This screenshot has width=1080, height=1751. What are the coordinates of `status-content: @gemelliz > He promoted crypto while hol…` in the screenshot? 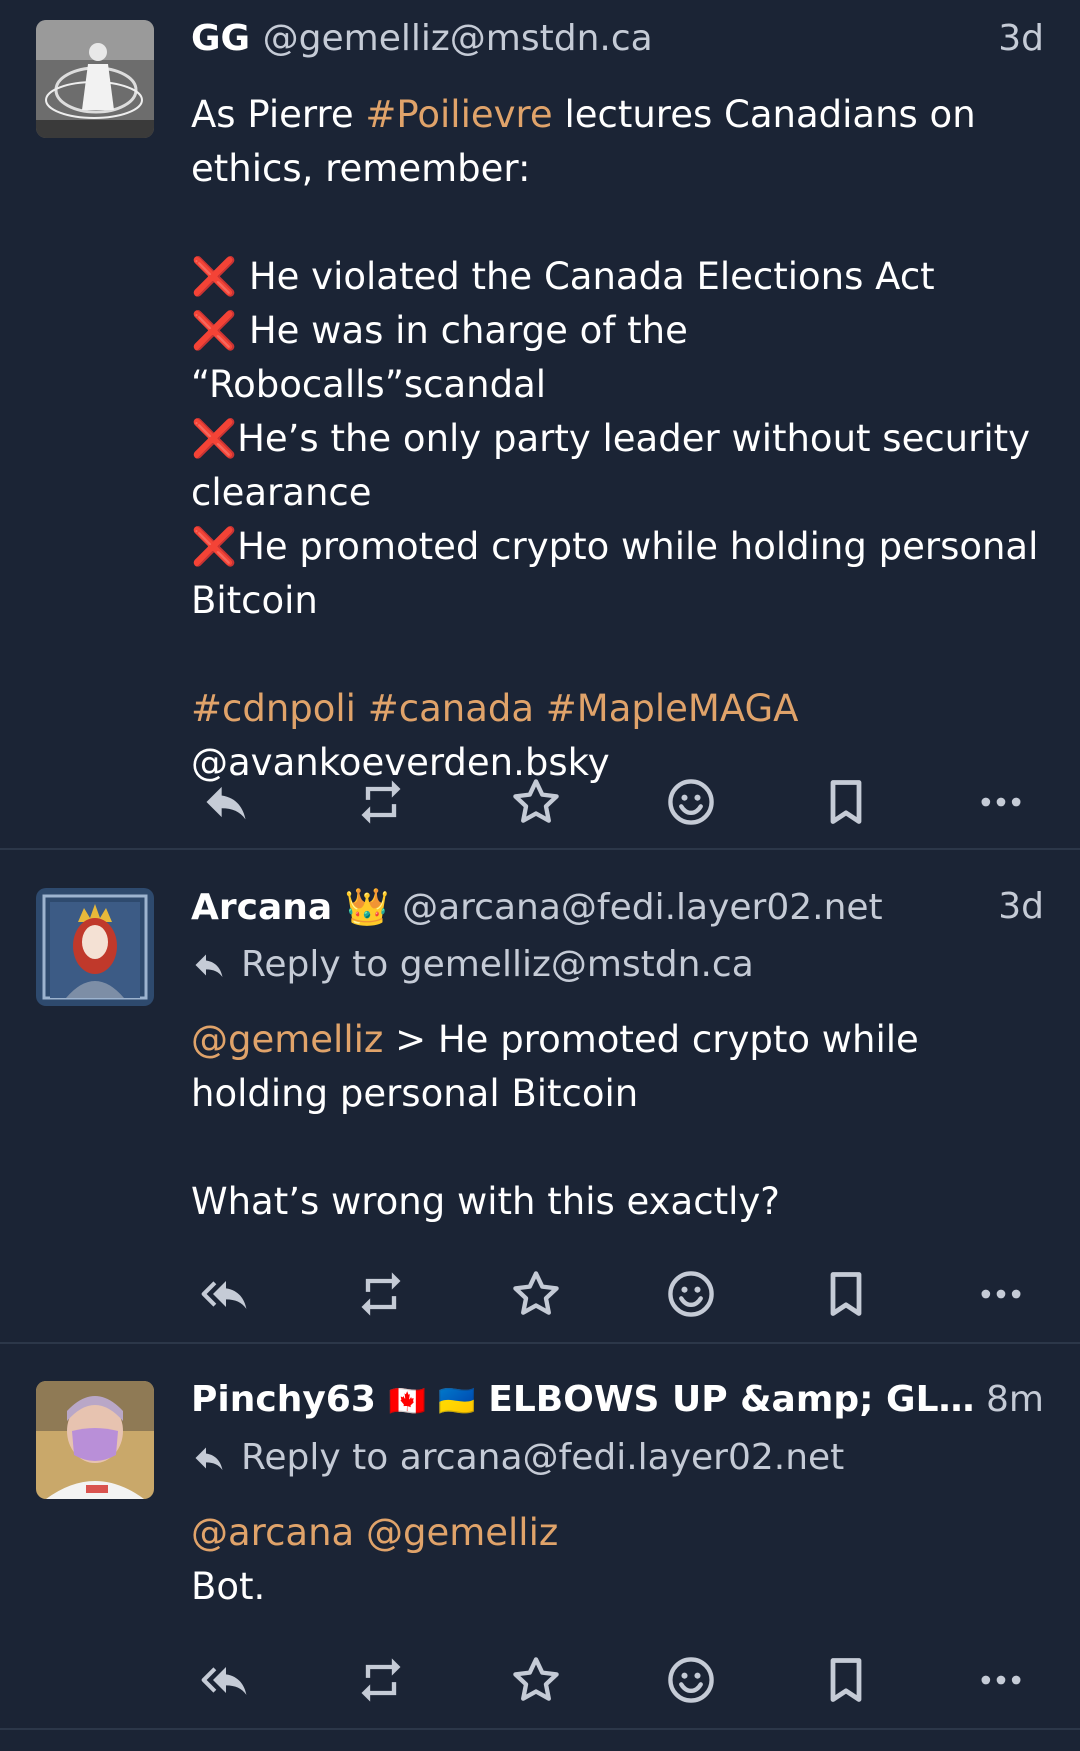 It's located at (621, 1121).